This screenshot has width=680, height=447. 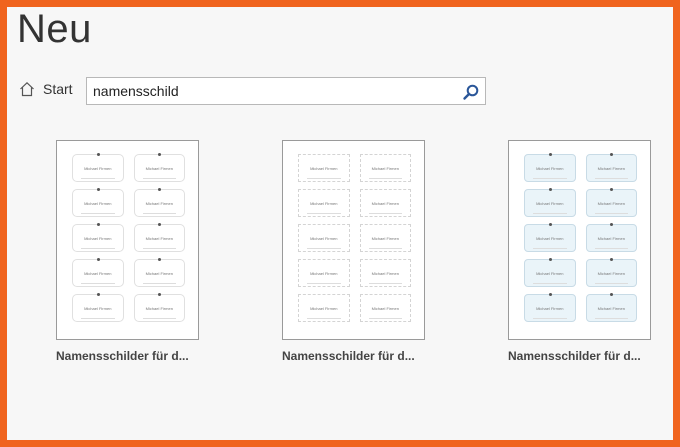 I want to click on page-title: Neu, so click(x=54, y=29).